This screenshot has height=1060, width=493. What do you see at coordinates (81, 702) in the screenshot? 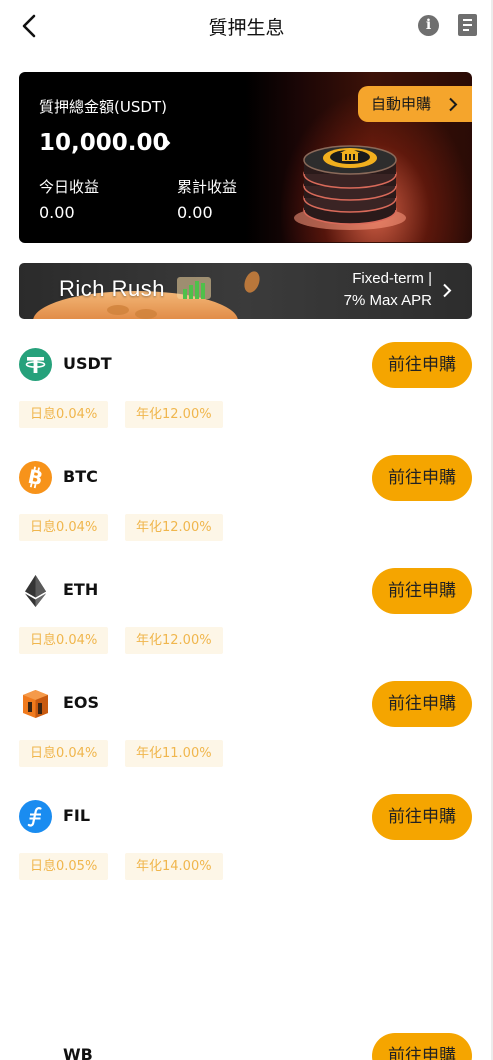
I see `coin-name: EOS` at bounding box center [81, 702].